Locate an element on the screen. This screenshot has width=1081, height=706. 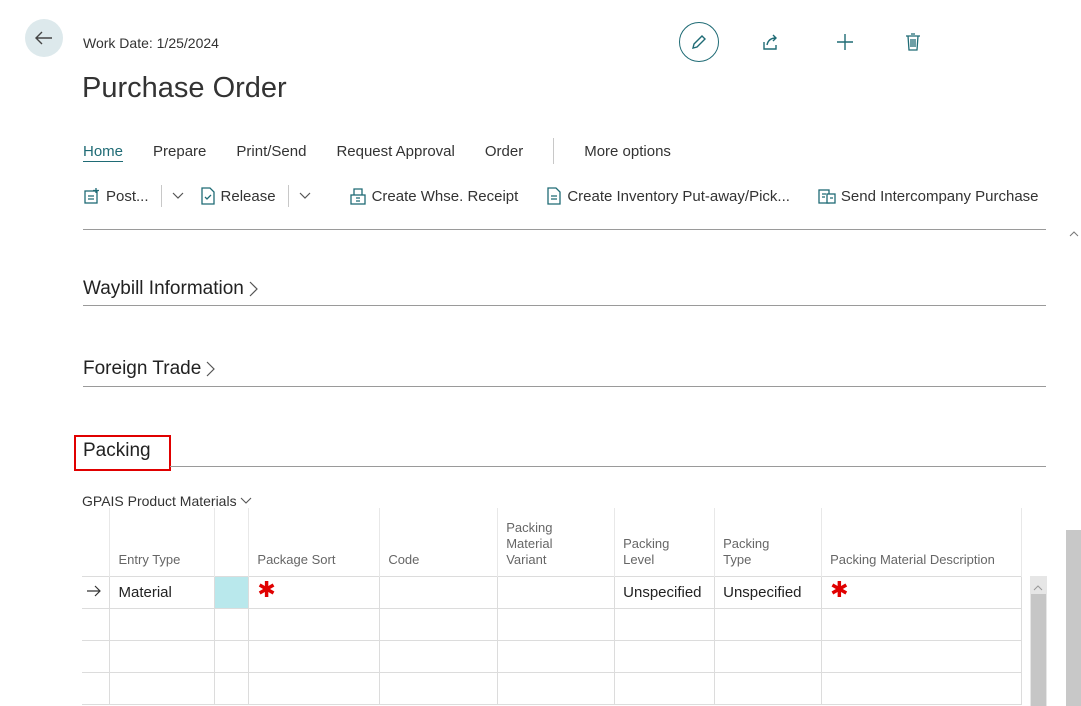
subpart-title: GPAIS Product Materials is located at coordinates (159, 501).